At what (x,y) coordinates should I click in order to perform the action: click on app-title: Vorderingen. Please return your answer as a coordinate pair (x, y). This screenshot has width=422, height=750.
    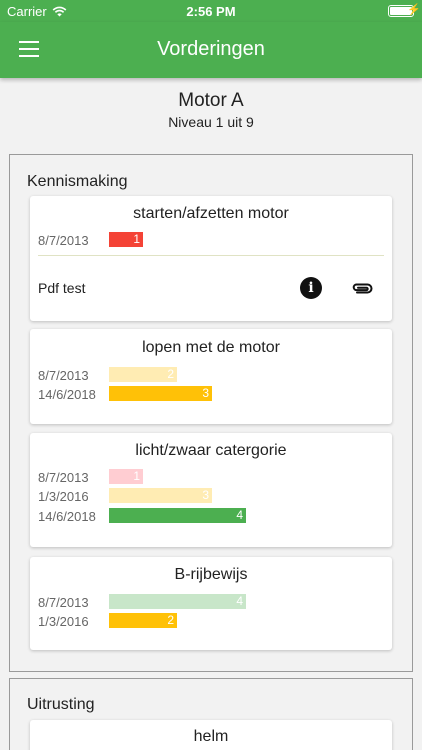
    Looking at the image, I should click on (211, 49).